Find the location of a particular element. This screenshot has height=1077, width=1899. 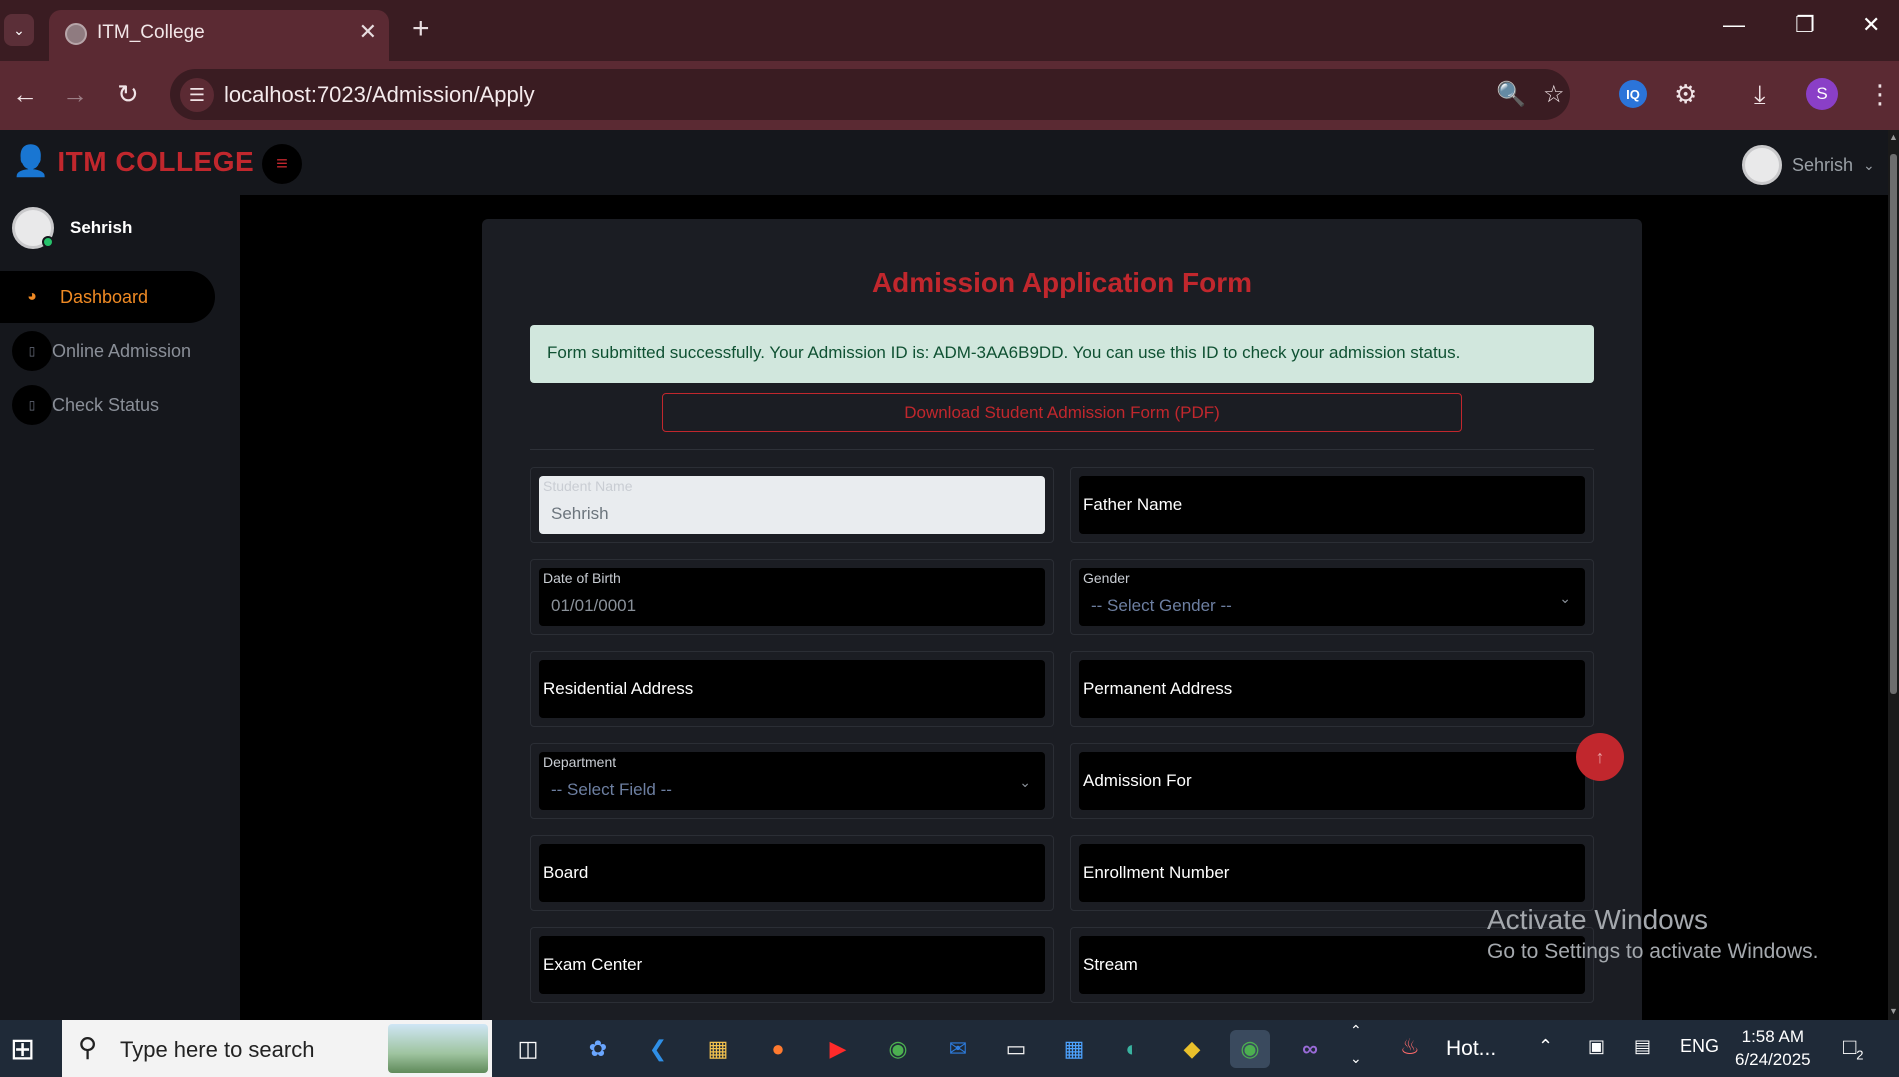

url-text: localhost:7023/Admission/Apply is located at coordinates (379, 95).